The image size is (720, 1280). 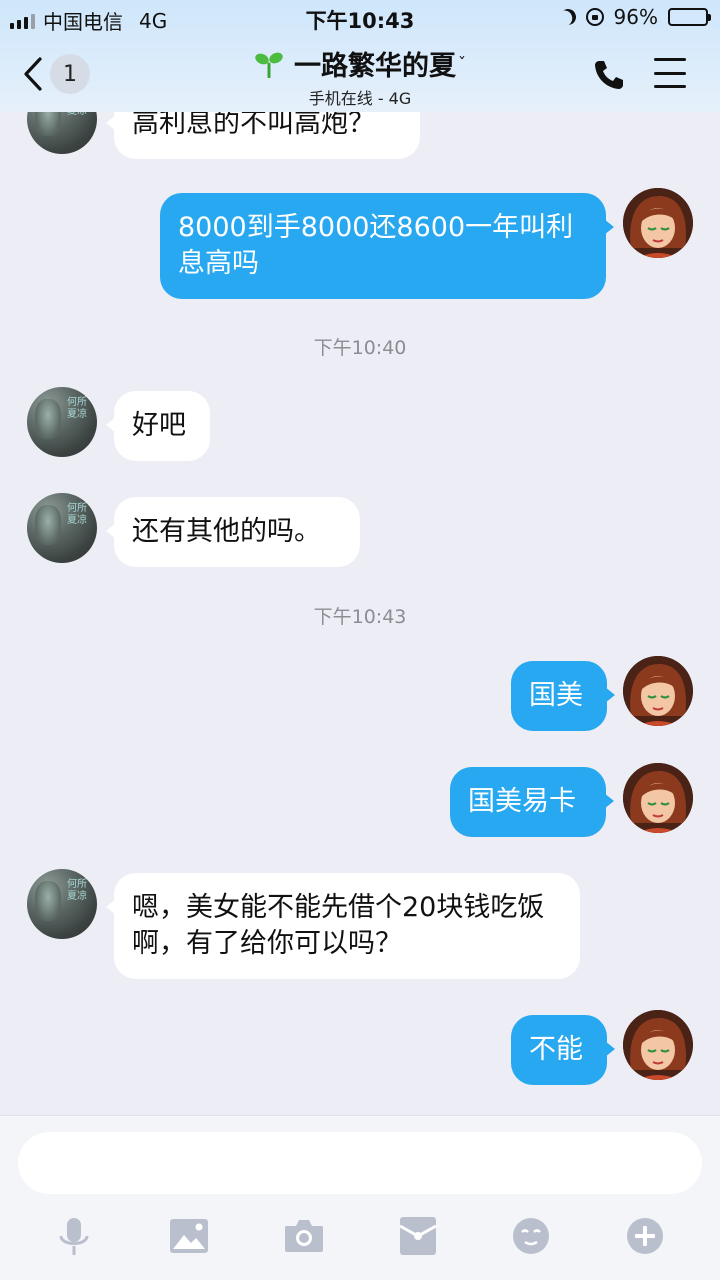 What do you see at coordinates (556, 695) in the screenshot?
I see `message-text: 国美` at bounding box center [556, 695].